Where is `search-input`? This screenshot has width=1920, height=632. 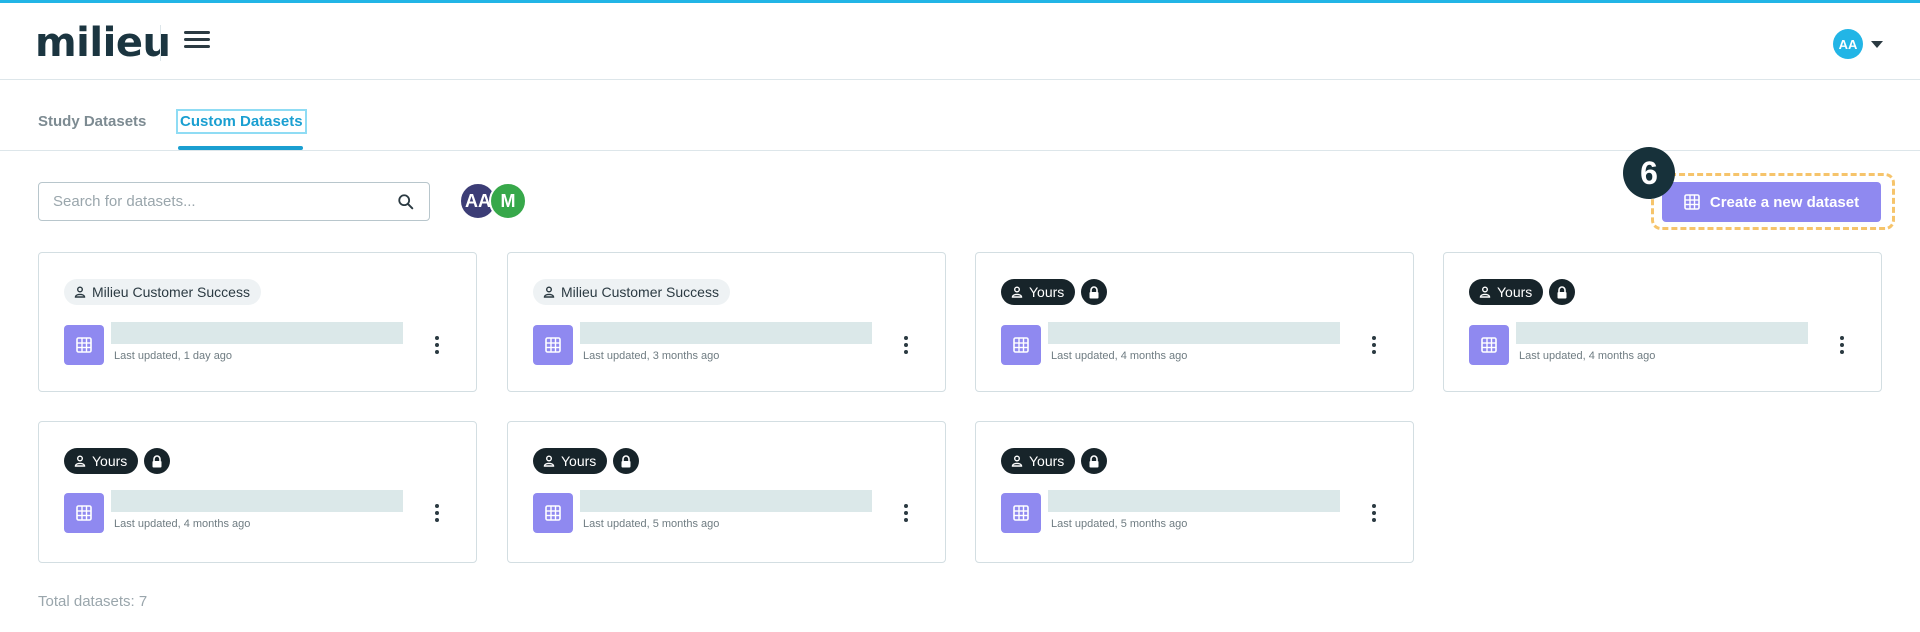 search-input is located at coordinates (225, 201).